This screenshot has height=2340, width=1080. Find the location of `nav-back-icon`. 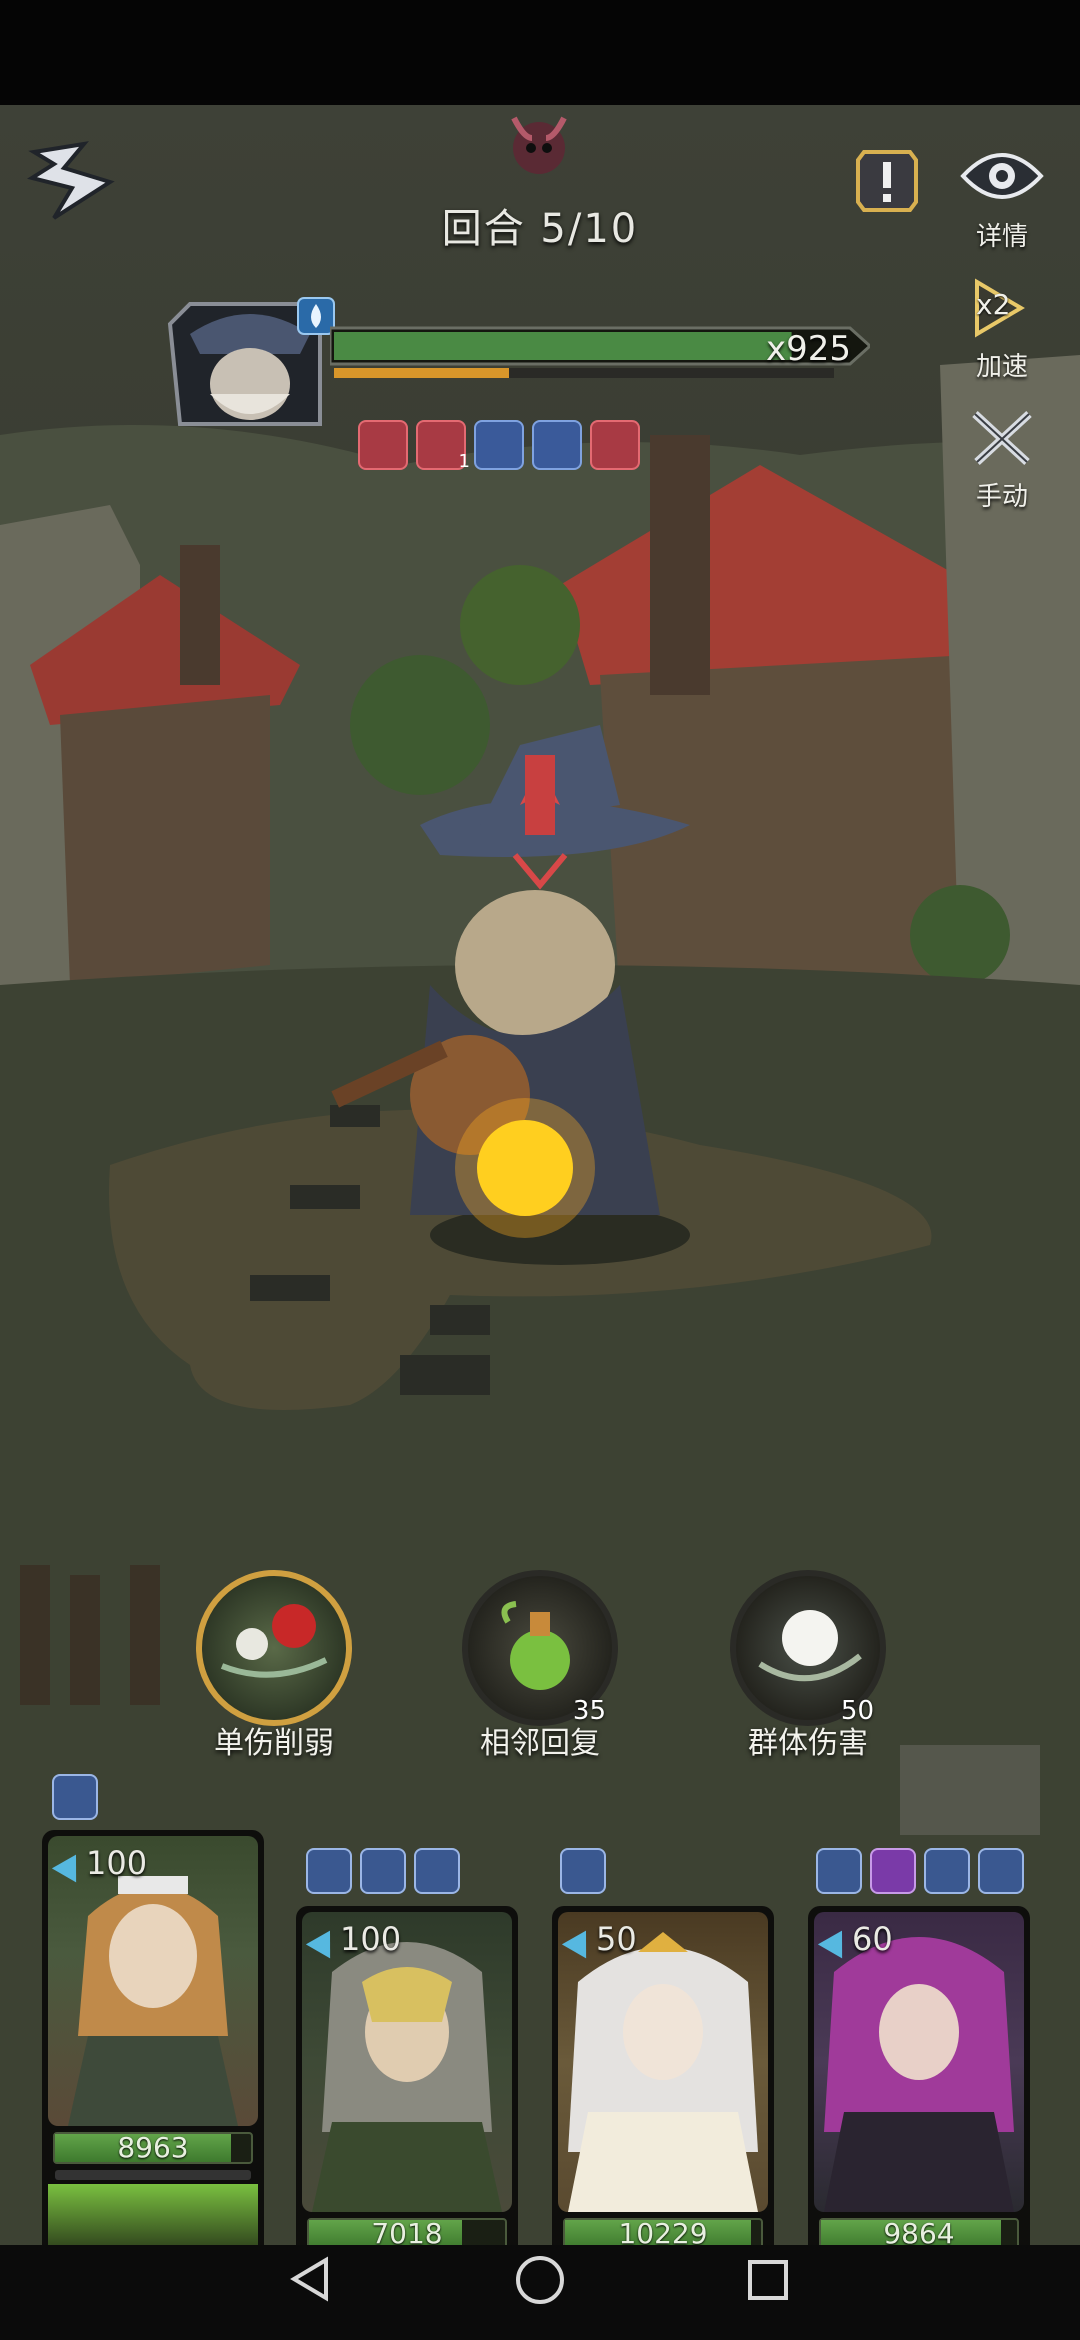

nav-back-icon is located at coordinates (311, 2279).